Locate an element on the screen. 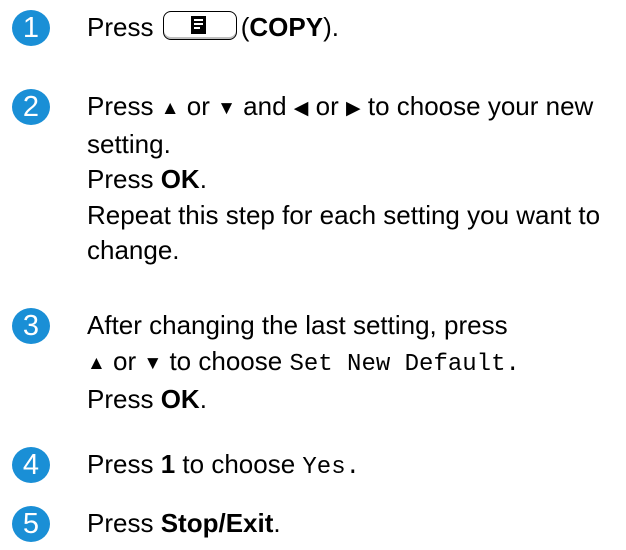  menu-option-set-new-default: Set New Default is located at coordinates (397, 364).